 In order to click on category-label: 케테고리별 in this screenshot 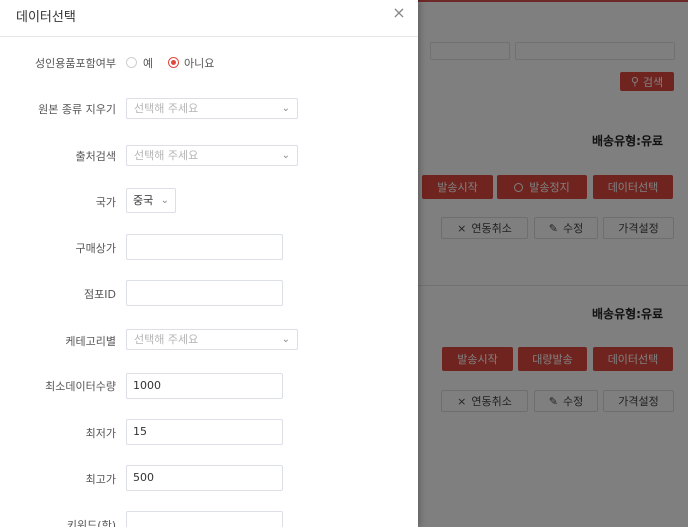, I will do `click(90, 341)`.